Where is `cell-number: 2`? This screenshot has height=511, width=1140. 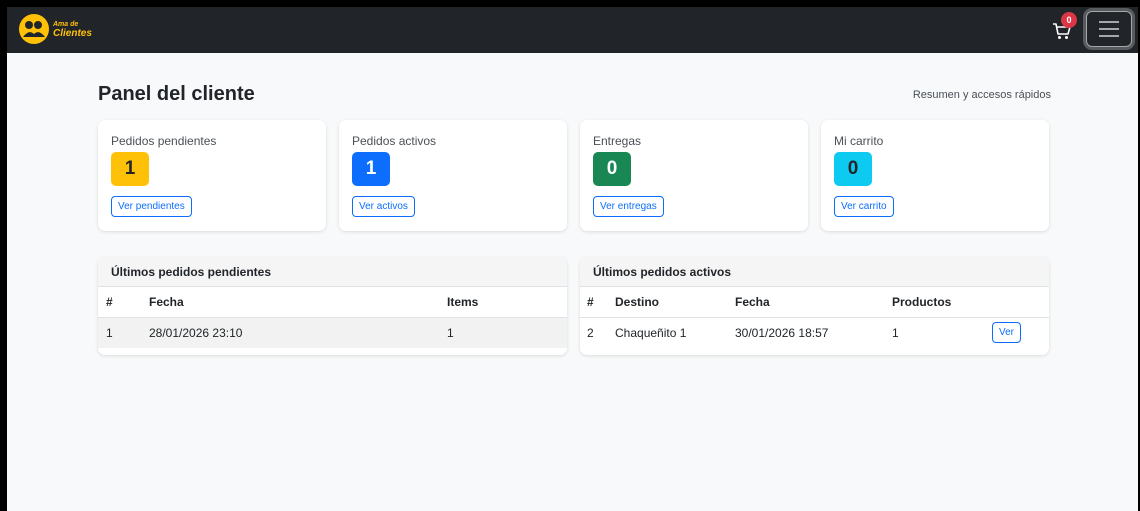 cell-number: 2 is located at coordinates (590, 332).